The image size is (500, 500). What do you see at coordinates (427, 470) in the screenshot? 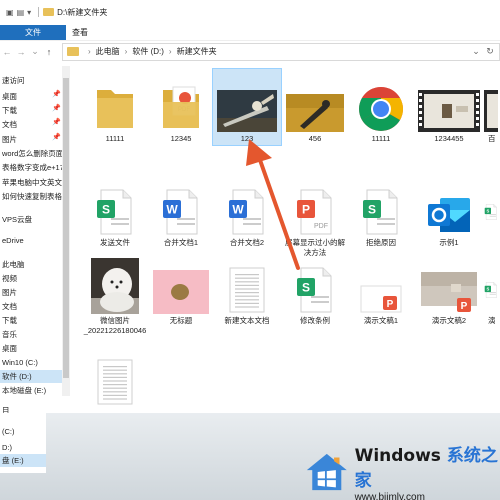
I see `watermark-text: Windows 系统之家 www.bjjmlv.com` at bounding box center [427, 470].